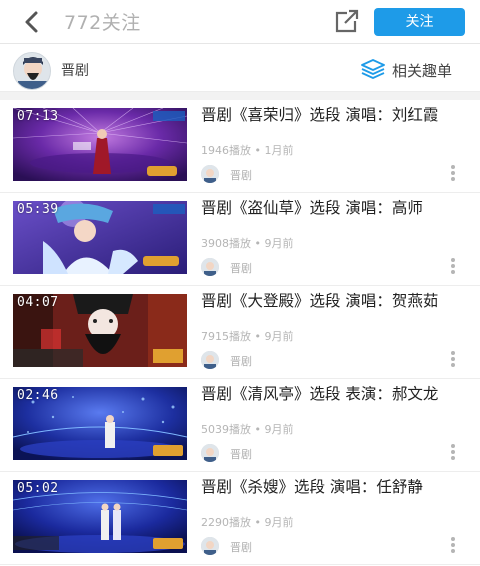  I want to click on related-label: 相关趣单, so click(422, 71).